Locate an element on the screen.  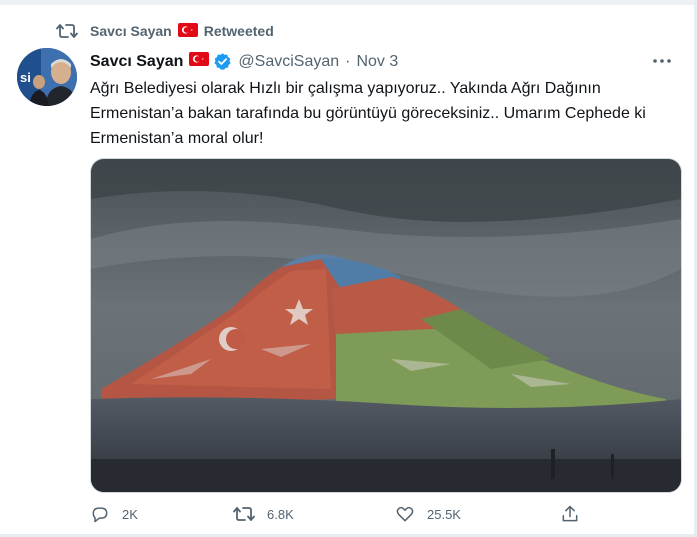
reply-count: 2K is located at coordinates (130, 514).